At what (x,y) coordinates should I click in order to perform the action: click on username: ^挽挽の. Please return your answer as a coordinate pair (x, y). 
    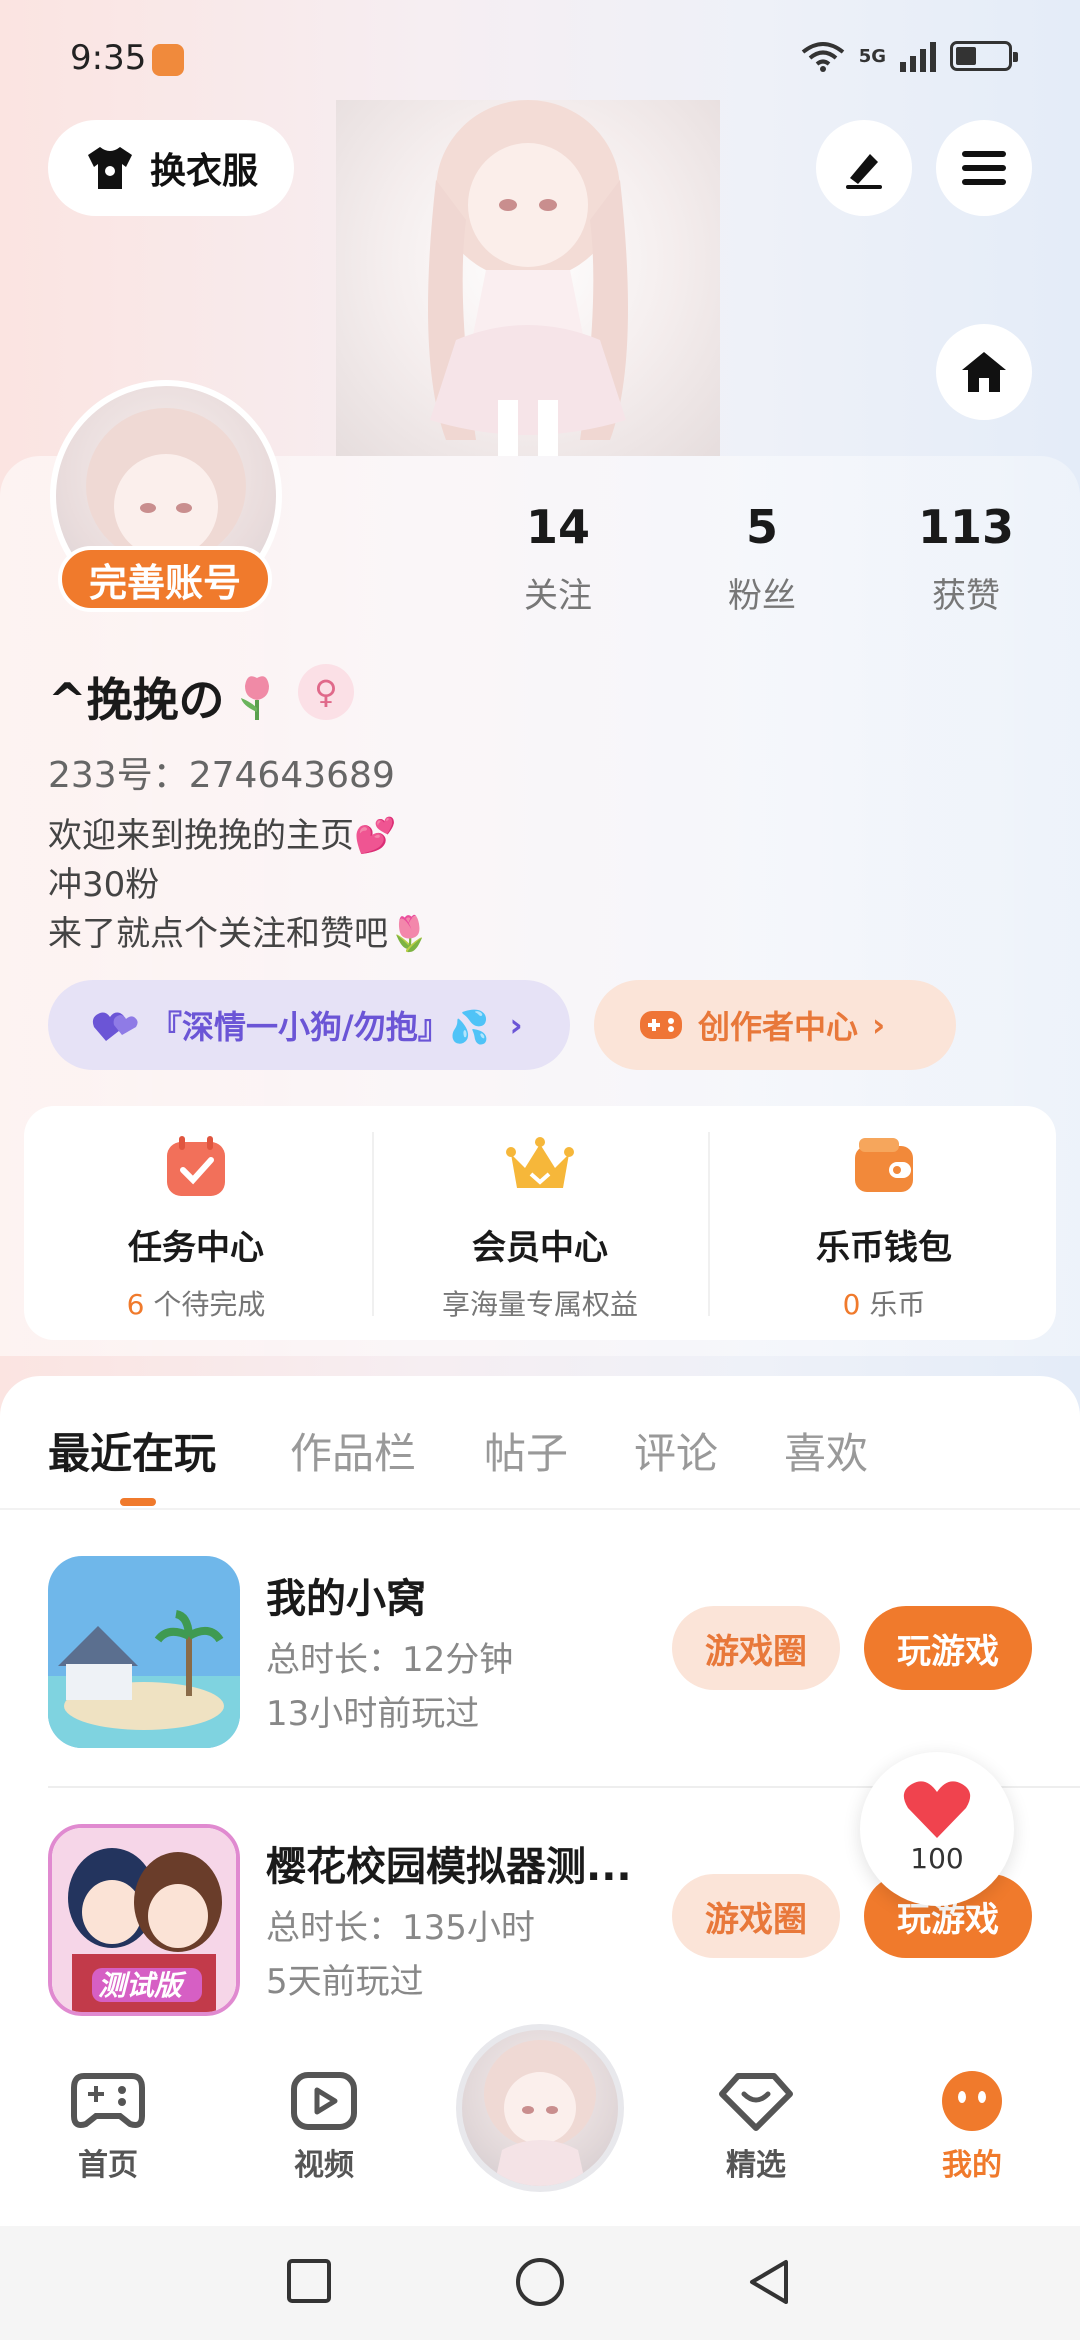
    Looking at the image, I should click on (163, 697).